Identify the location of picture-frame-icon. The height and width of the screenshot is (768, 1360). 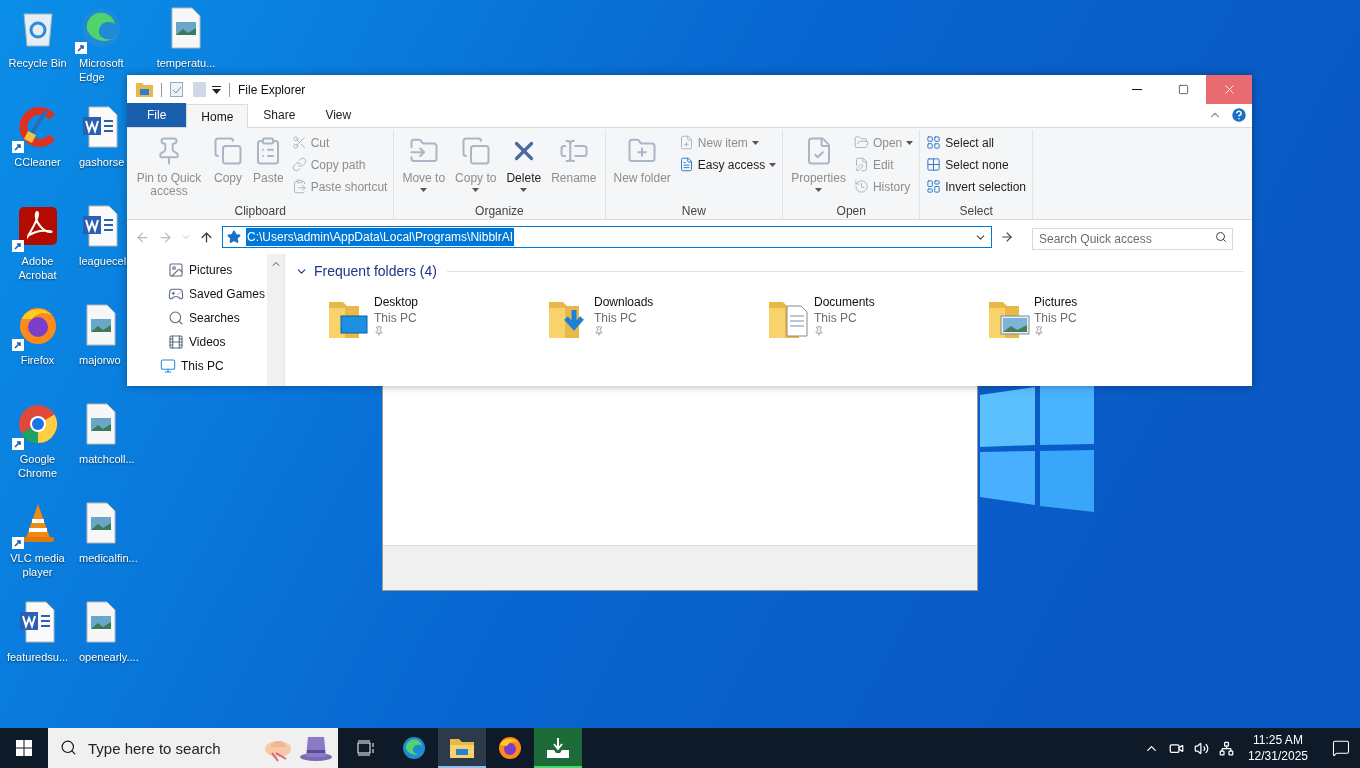
(176, 270).